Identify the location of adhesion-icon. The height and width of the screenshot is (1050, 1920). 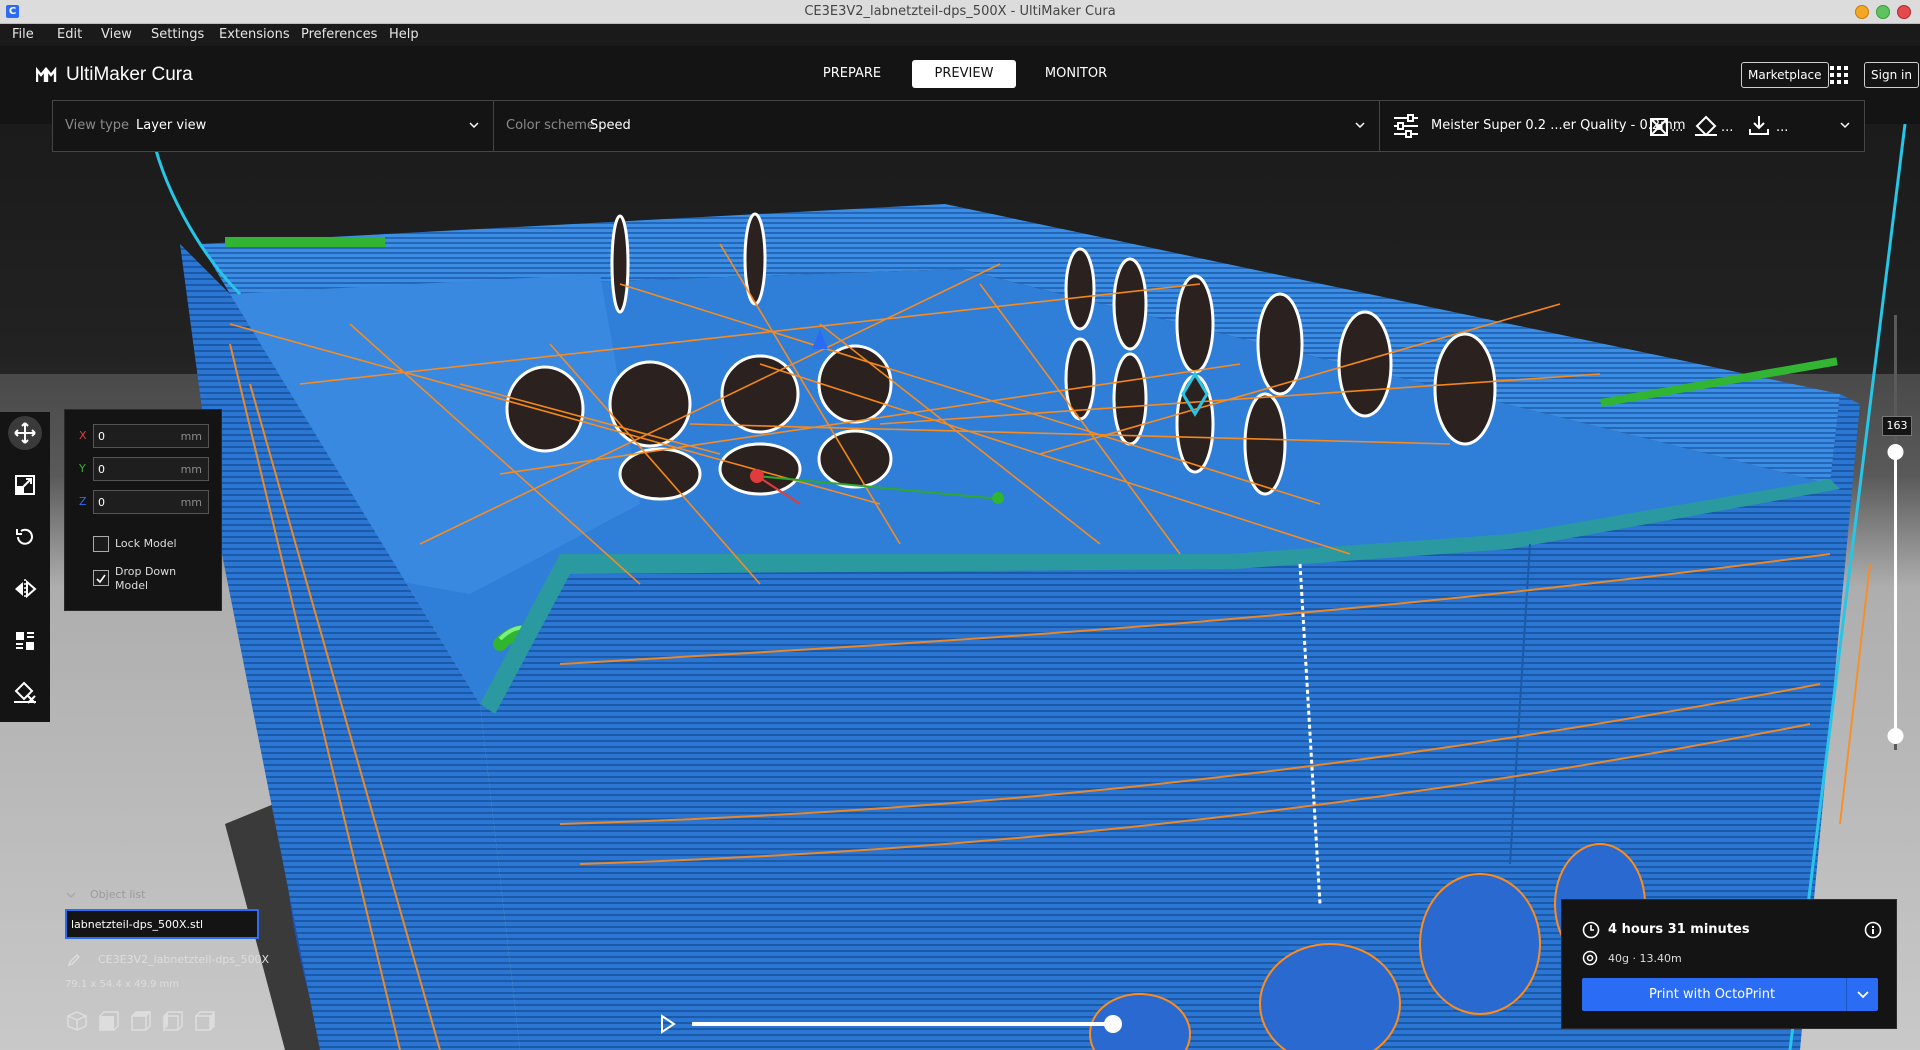
(1706, 126).